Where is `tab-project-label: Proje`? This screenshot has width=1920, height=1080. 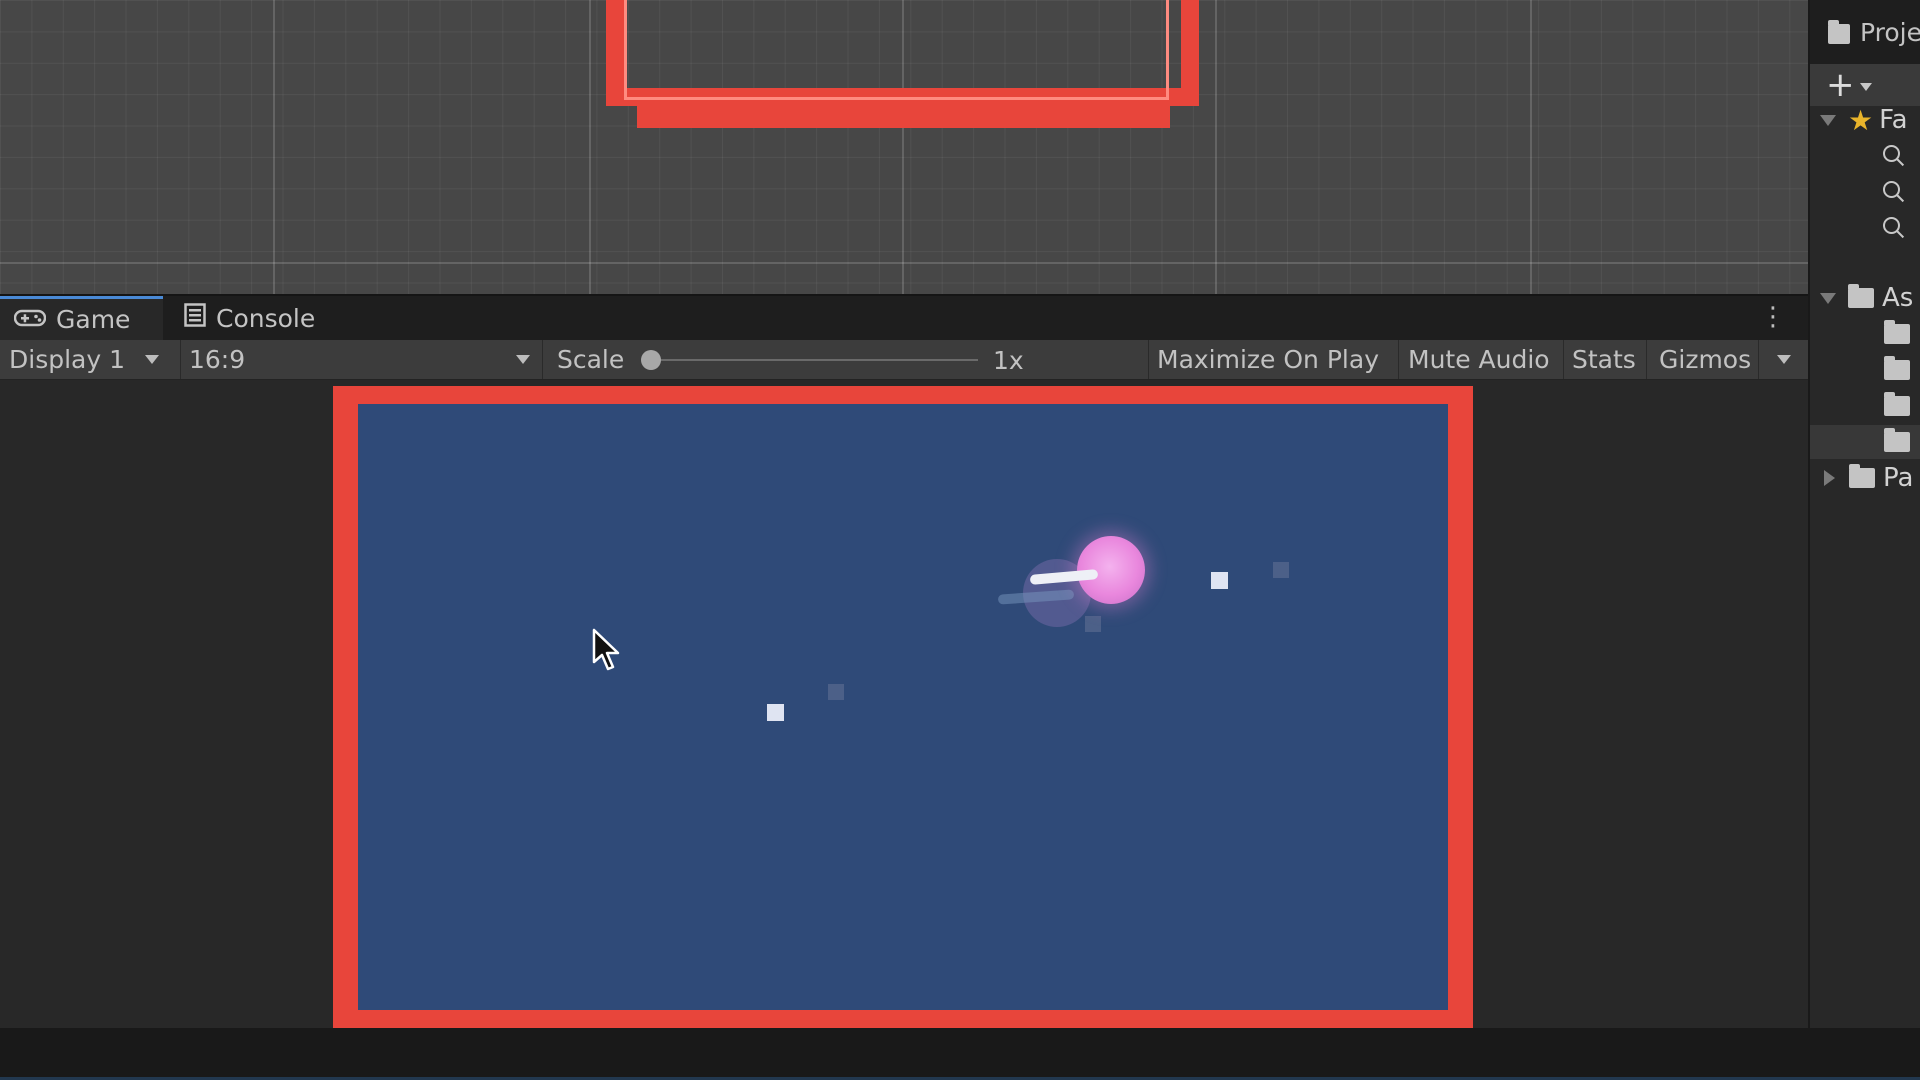 tab-project-label: Proje is located at coordinates (1890, 32).